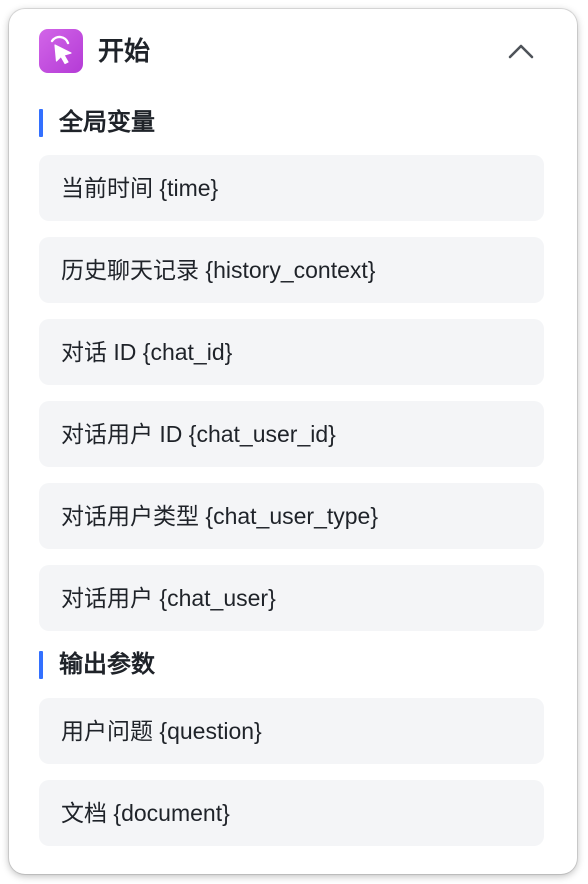 The height and width of the screenshot is (884, 588). I want to click on cursor-click-icon, so click(61, 51).